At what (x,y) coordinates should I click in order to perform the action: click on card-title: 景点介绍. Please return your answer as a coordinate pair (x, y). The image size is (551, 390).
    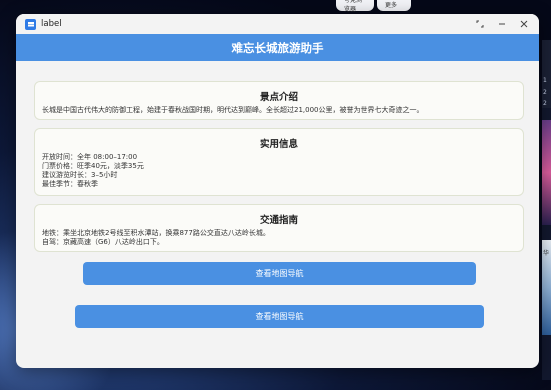
    Looking at the image, I should click on (278, 97).